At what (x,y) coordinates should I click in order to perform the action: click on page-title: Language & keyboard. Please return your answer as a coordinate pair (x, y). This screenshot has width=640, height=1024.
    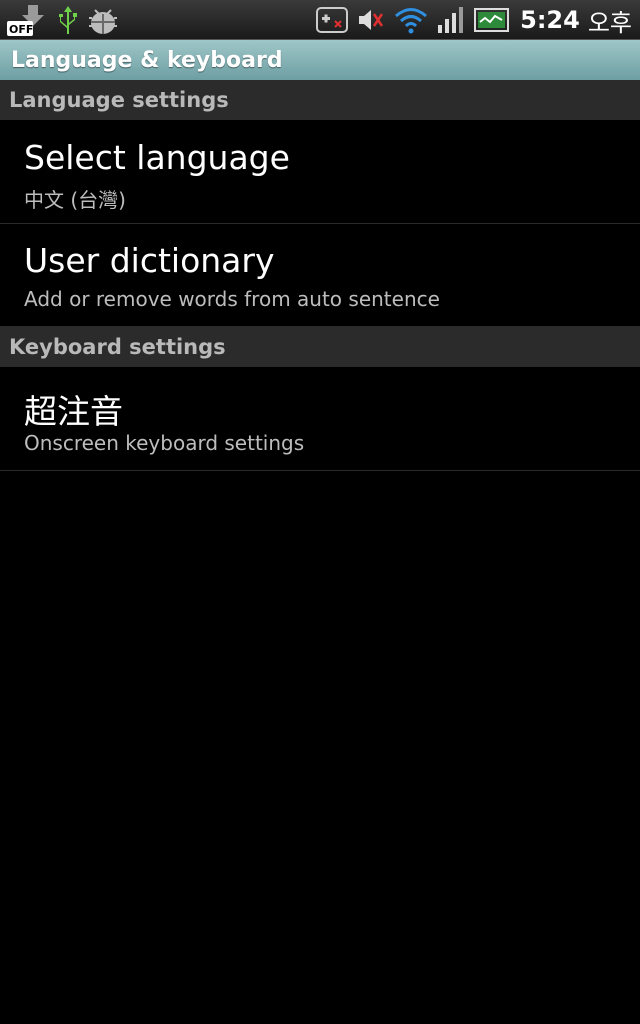
    Looking at the image, I should click on (147, 60).